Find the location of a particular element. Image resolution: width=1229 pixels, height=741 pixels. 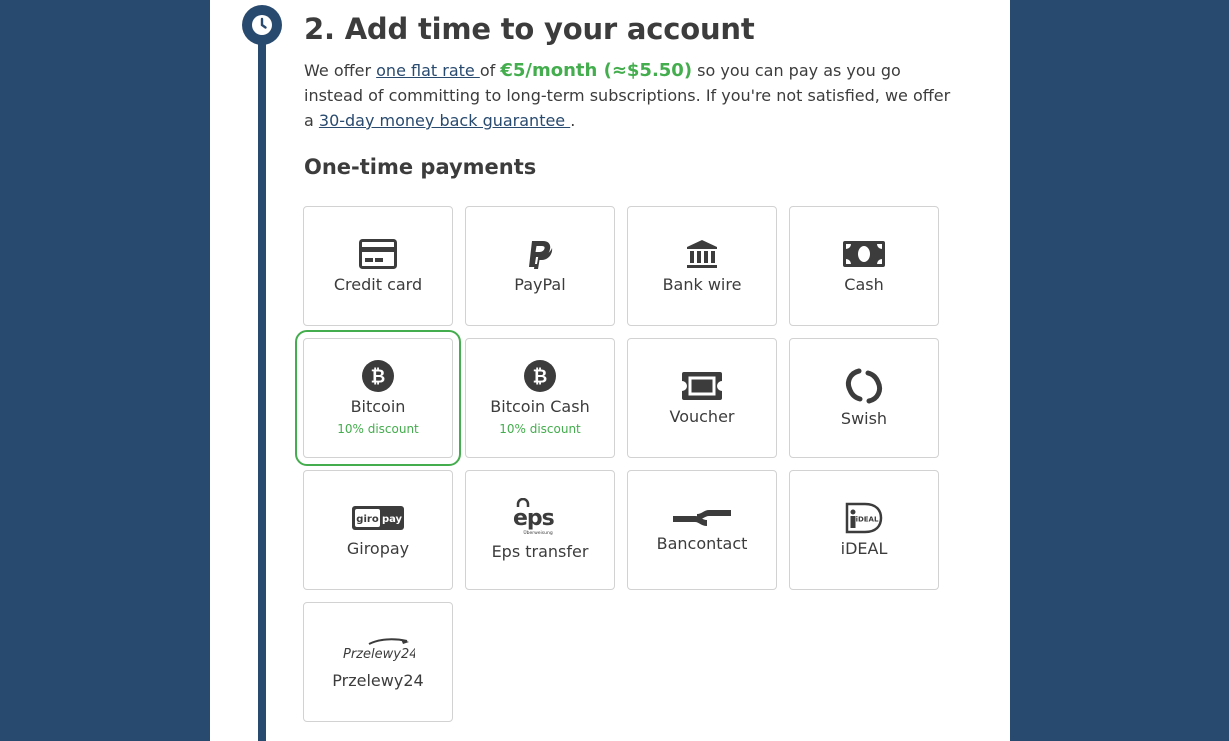

bitcoin-cash-icon: ₿ is located at coordinates (540, 376).